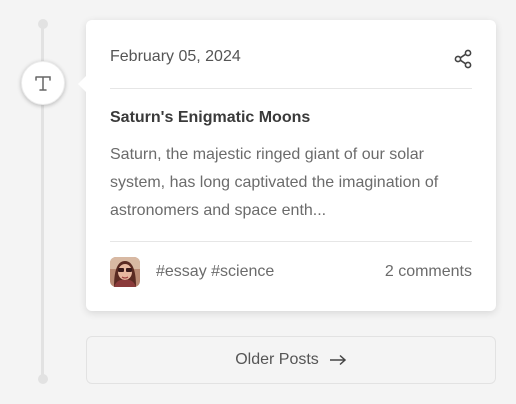 This screenshot has width=516, height=404. Describe the element at coordinates (43, 24) in the screenshot. I see `timeline-dot-top` at that location.